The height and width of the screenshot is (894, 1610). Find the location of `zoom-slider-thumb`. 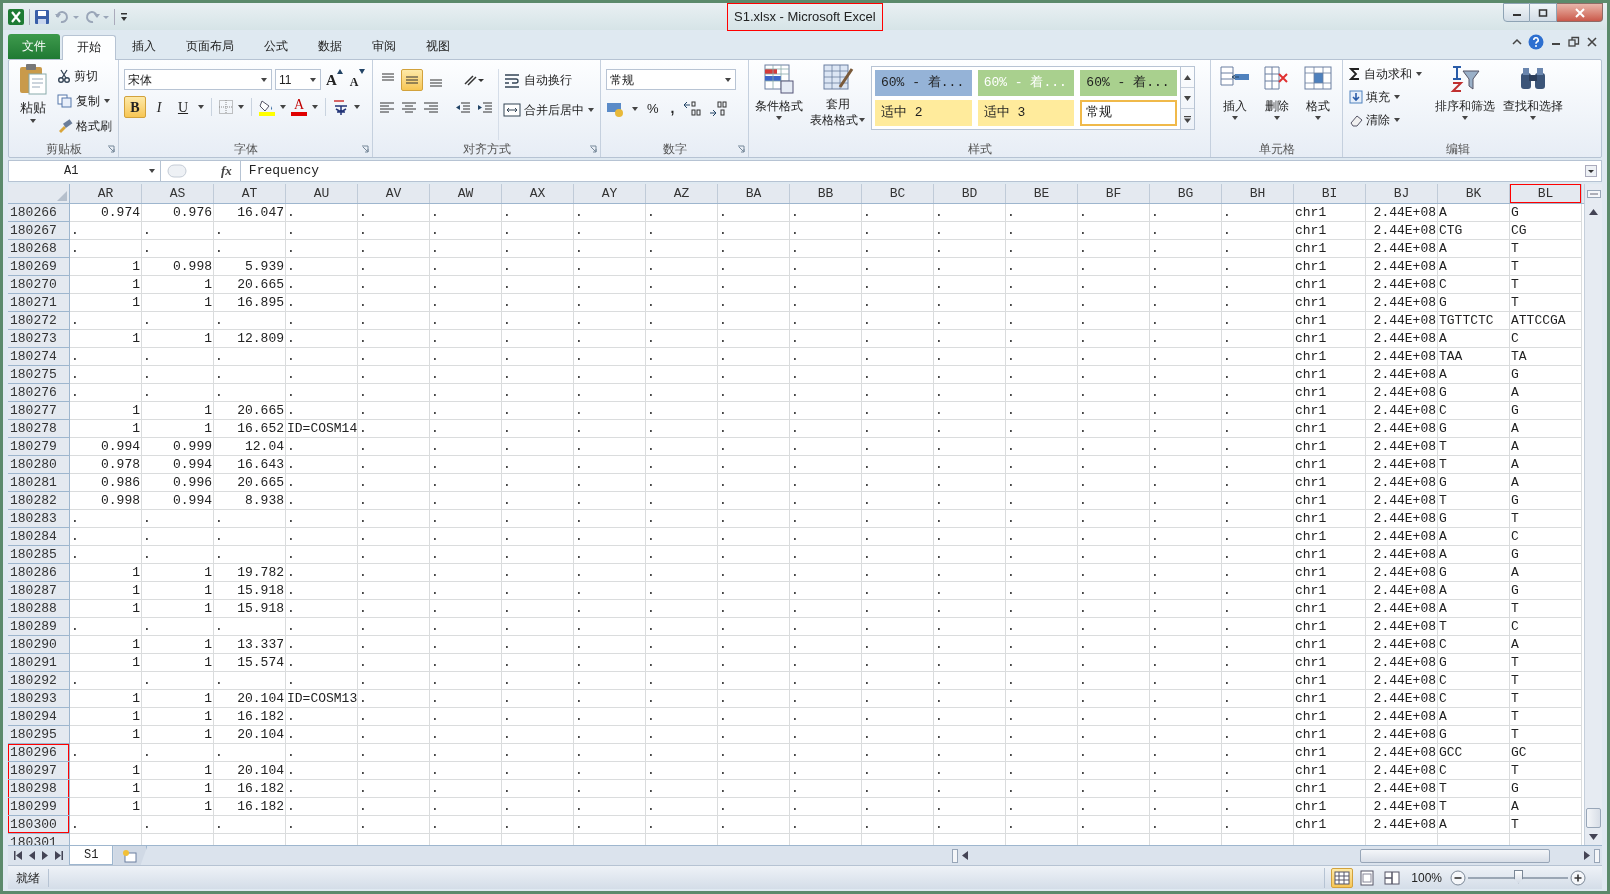

zoom-slider-thumb is located at coordinates (1518, 876).